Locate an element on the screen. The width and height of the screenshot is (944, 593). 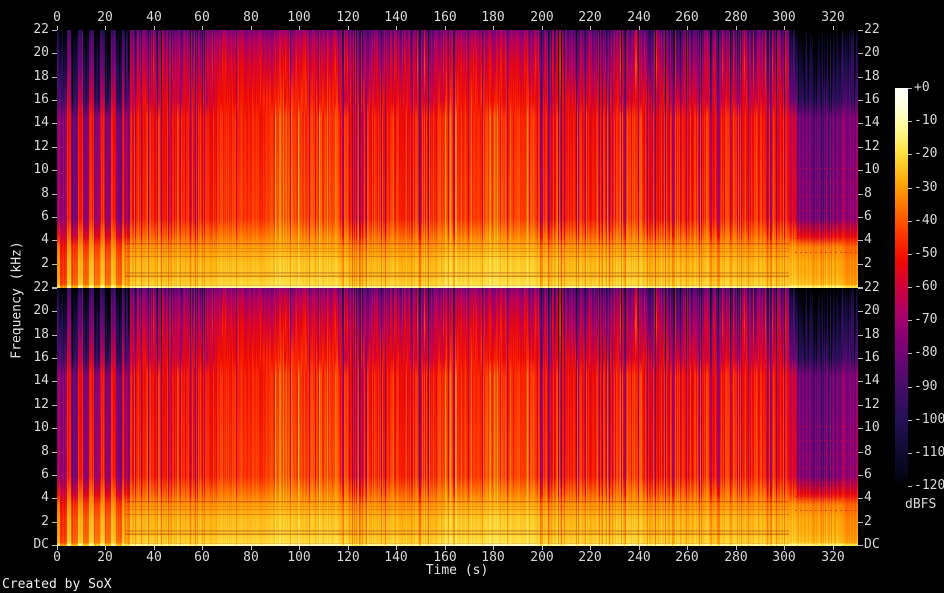
y-axis-title: Frequency (kHz) is located at coordinates (17, 300).